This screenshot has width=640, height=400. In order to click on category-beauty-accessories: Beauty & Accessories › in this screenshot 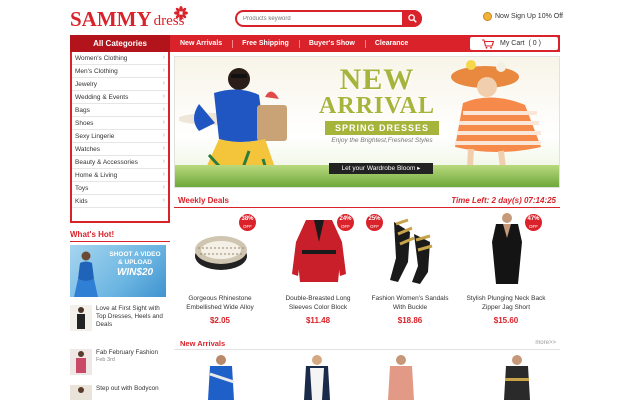, I will do `click(120, 162)`.